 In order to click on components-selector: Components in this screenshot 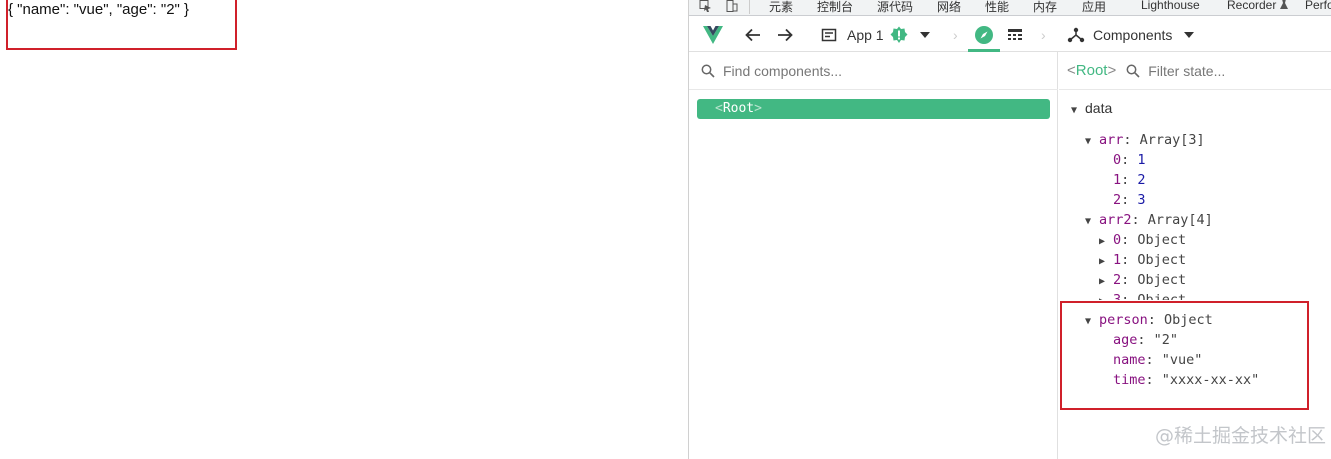, I will do `click(1131, 34)`.